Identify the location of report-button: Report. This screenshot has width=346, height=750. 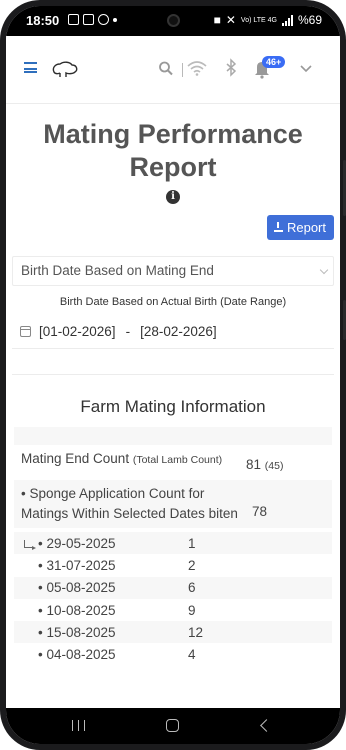
(300, 227).